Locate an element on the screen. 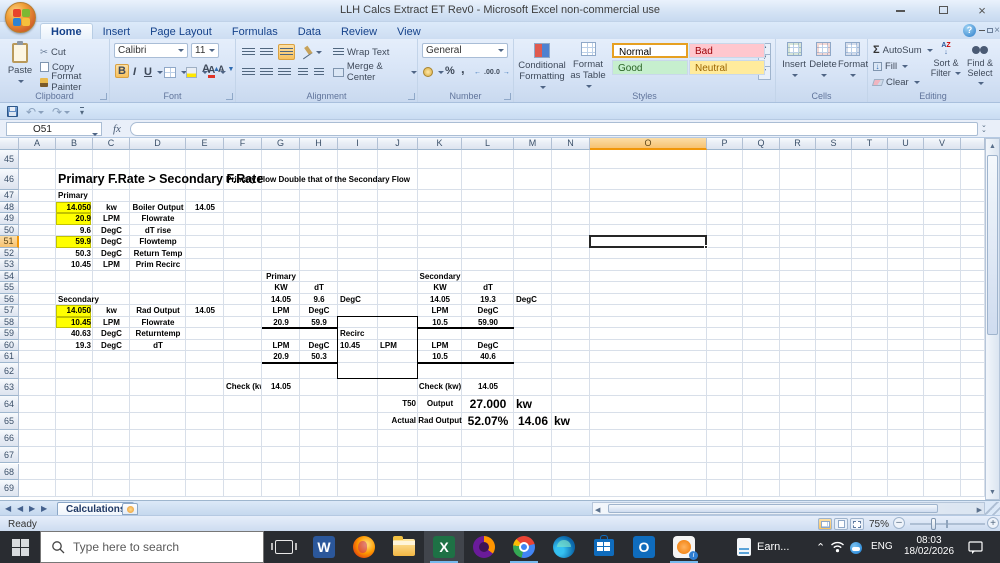  cell-L61: 40.6 is located at coordinates (488, 357).